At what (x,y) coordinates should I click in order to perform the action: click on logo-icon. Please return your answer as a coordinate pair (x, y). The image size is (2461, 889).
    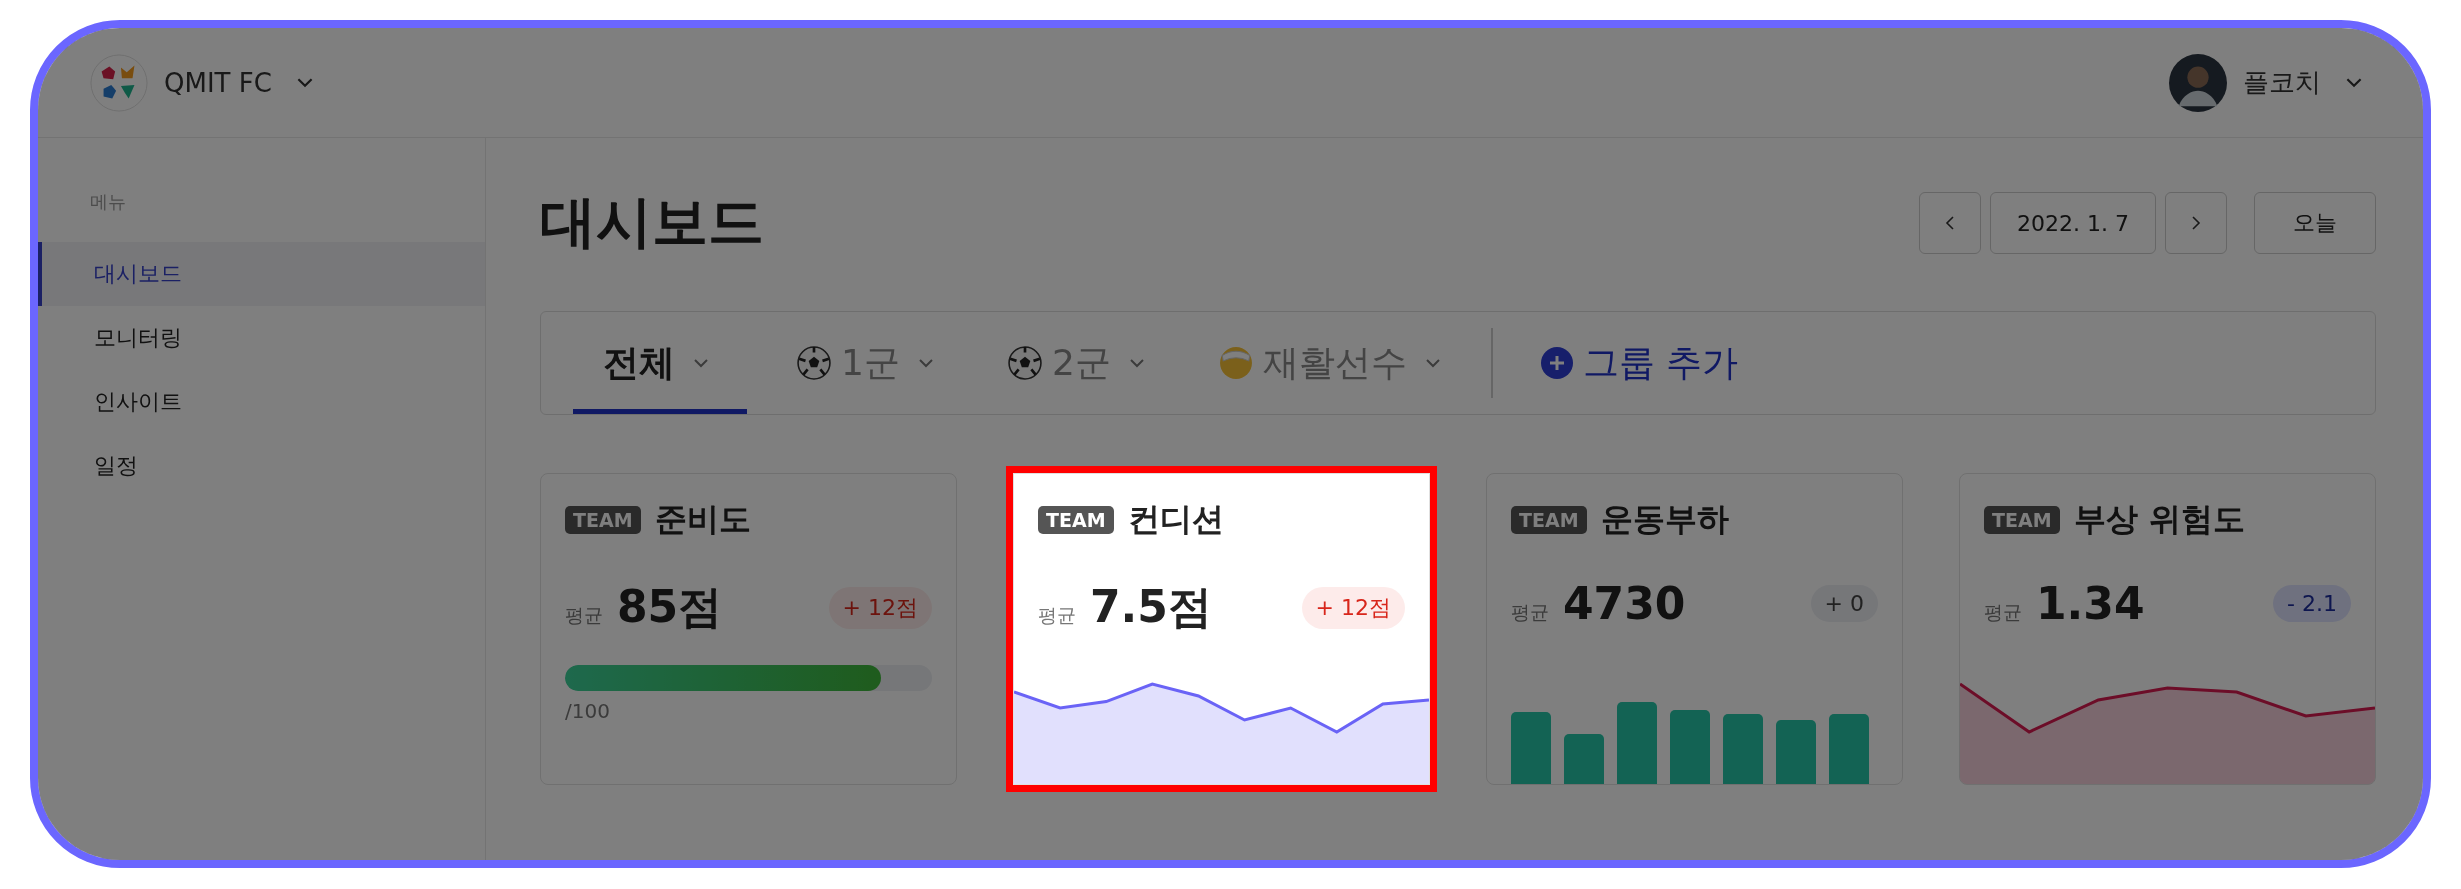
    Looking at the image, I should click on (119, 82).